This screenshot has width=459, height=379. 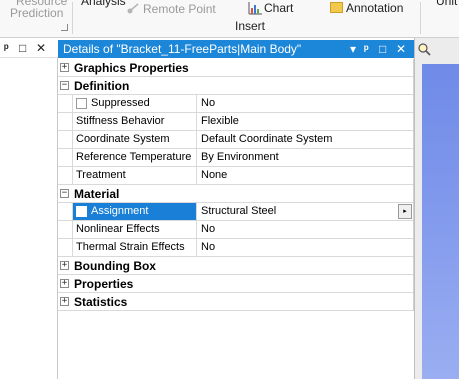 I want to click on property-name-cell: Suppressed, so click(x=134, y=103).